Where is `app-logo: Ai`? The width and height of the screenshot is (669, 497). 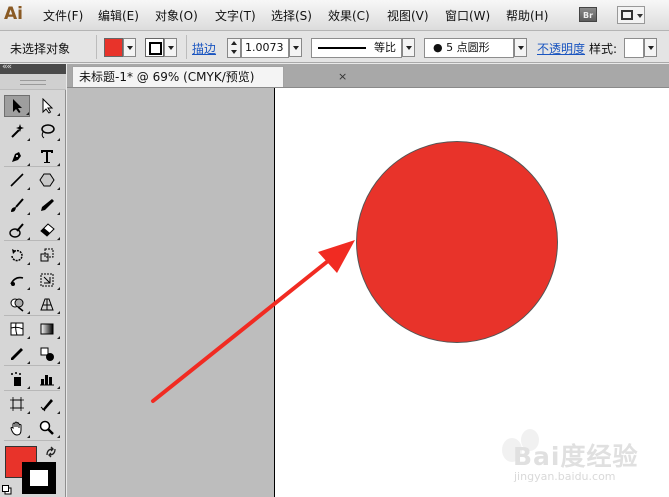
app-logo: Ai is located at coordinates (13, 14).